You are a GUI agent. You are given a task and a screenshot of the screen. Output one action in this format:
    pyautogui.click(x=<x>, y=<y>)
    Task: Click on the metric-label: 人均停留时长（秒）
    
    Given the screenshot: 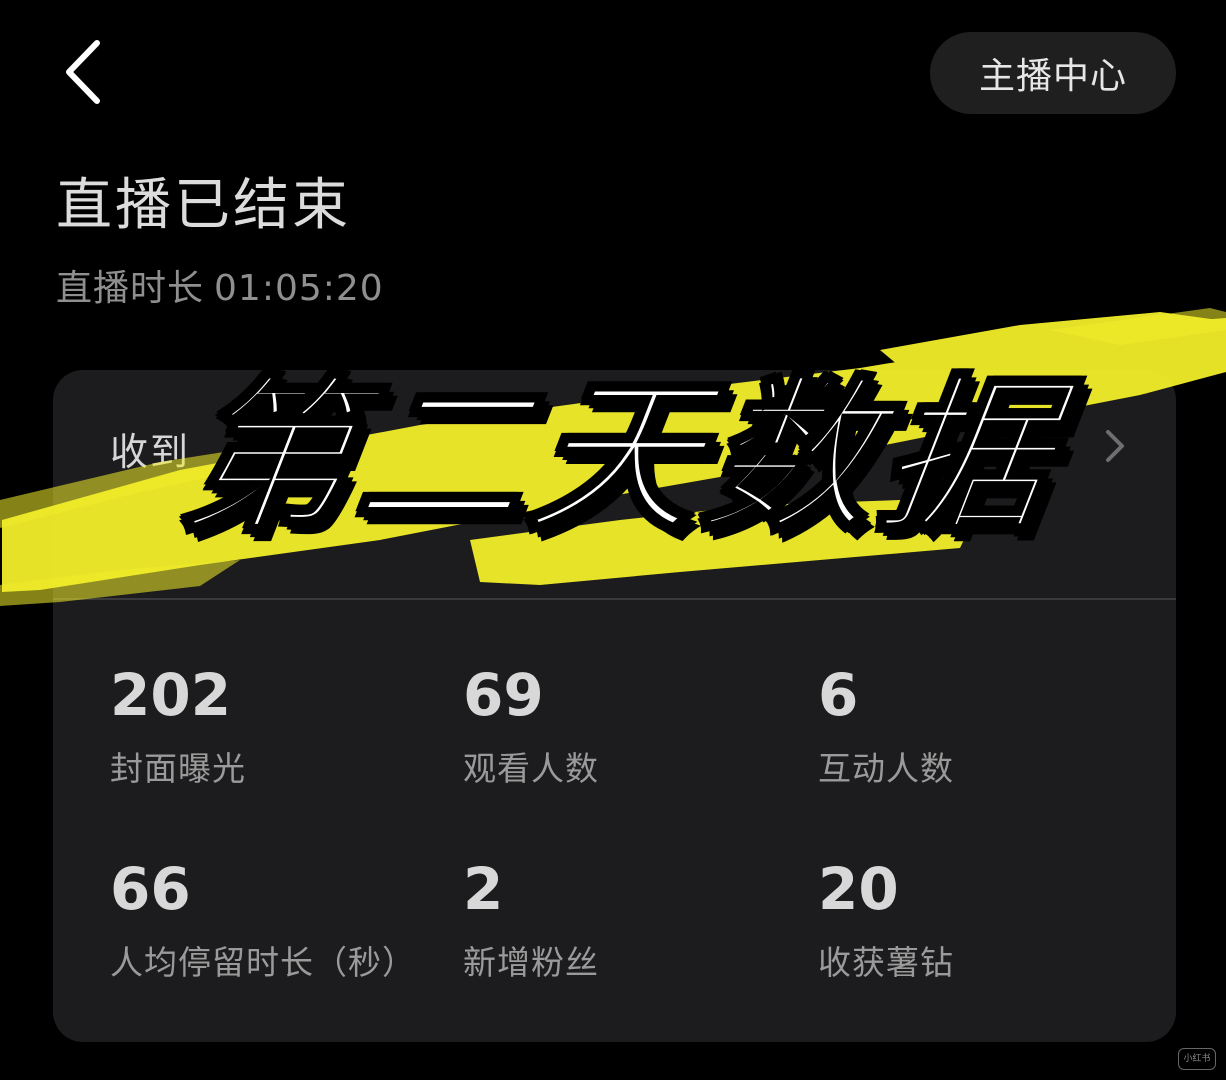 What is the action you would take?
    pyautogui.click(x=263, y=962)
    